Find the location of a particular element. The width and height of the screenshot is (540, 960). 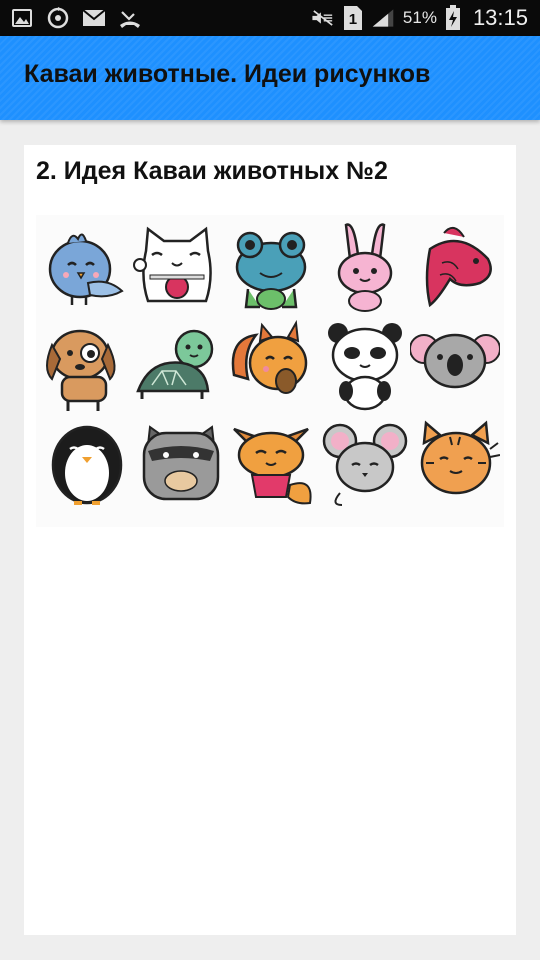

gallery-icon is located at coordinates (22, 18).